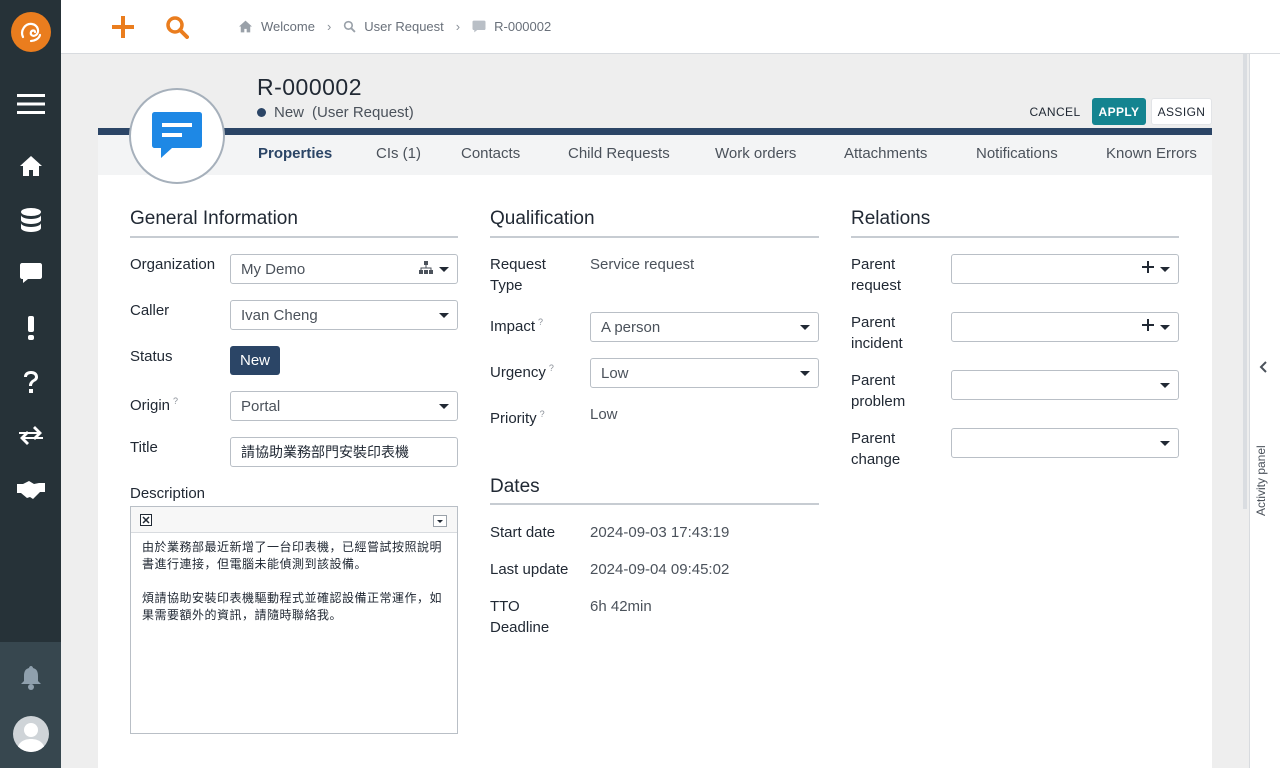 The height and width of the screenshot is (768, 1280). Describe the element at coordinates (123, 27) in the screenshot. I see `new-object-icon` at that location.